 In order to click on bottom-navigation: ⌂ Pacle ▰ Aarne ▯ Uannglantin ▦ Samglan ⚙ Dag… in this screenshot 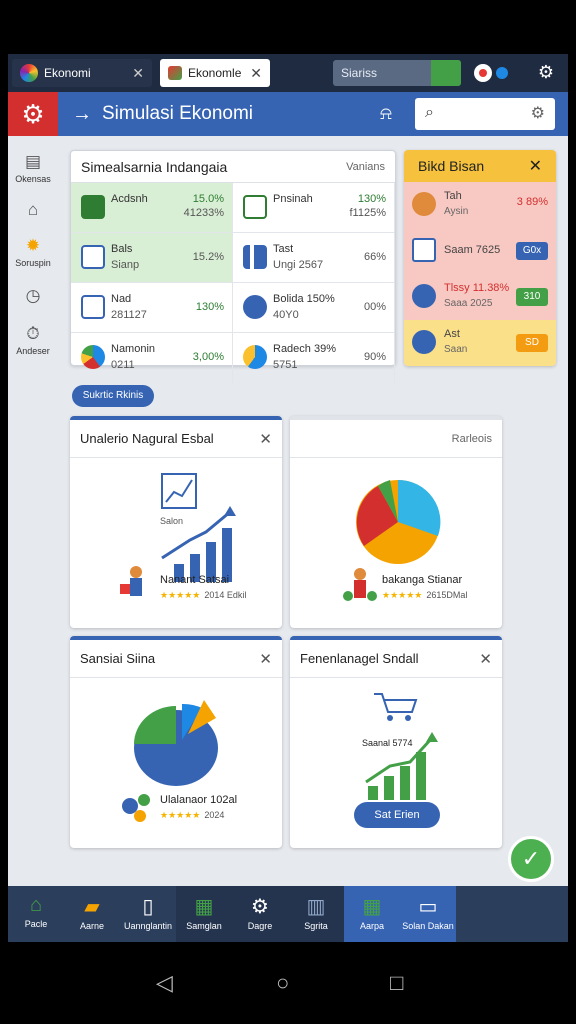, I will do `click(288, 914)`.